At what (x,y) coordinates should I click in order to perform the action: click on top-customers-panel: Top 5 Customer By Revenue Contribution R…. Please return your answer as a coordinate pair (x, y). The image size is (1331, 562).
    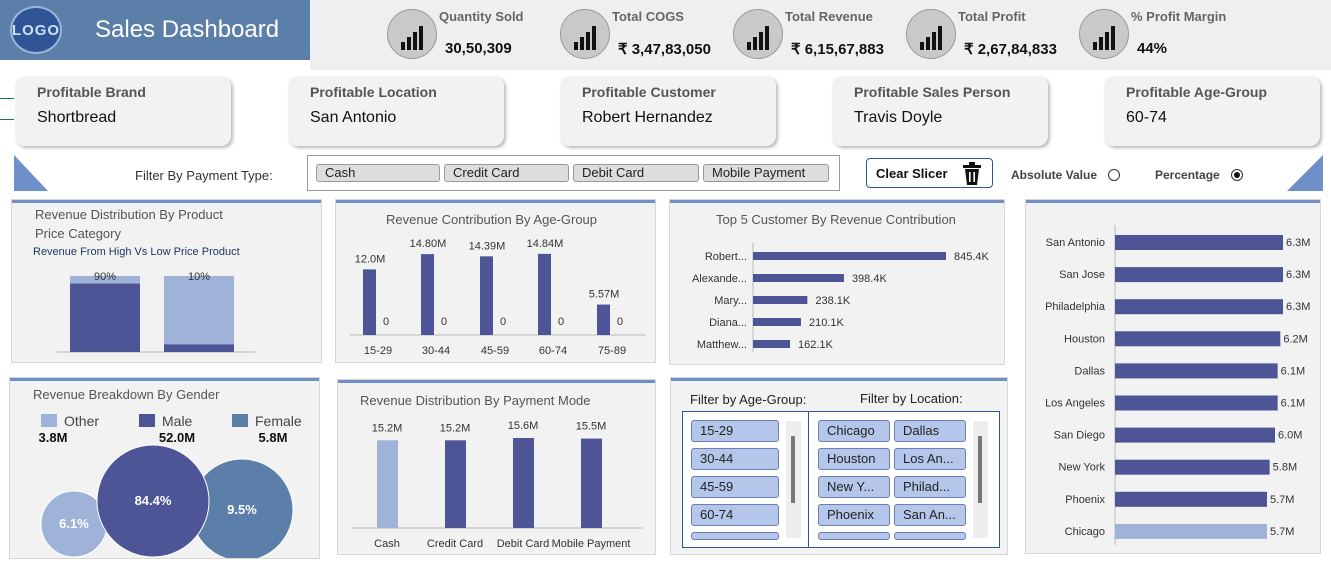
    Looking at the image, I should click on (837, 282).